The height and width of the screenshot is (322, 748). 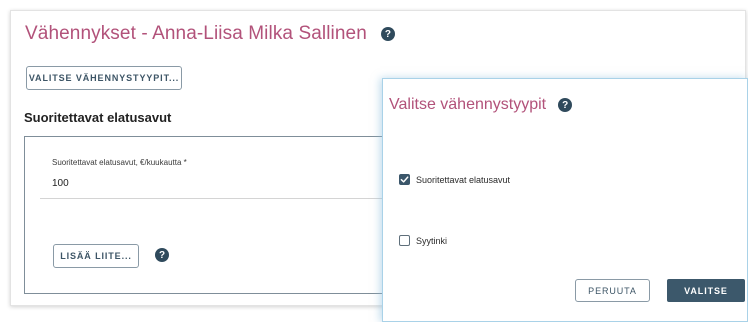 I want to click on maintenance-amount-input: 100, so click(x=60, y=183).